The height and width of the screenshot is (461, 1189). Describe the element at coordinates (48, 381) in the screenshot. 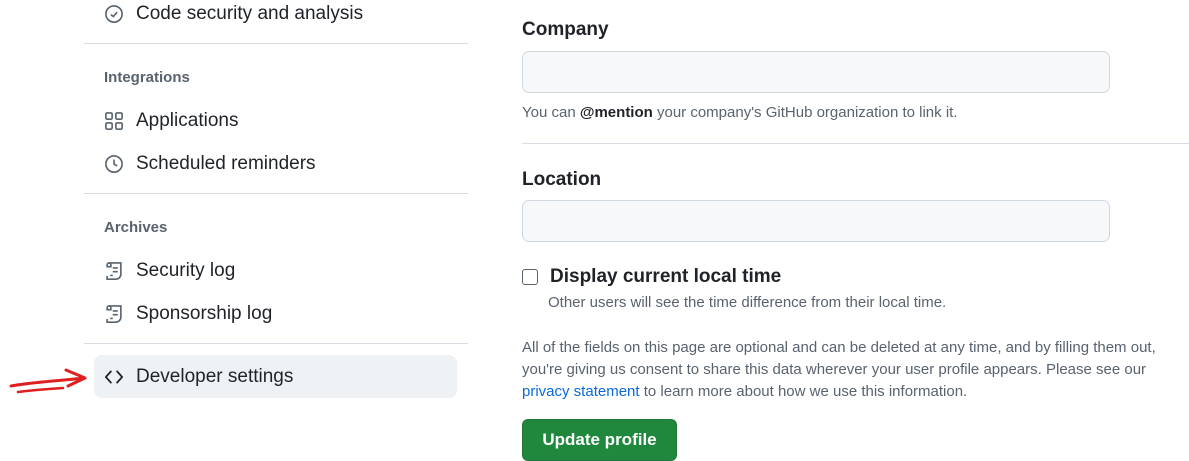

I see `annotation-arrow-icon` at that location.